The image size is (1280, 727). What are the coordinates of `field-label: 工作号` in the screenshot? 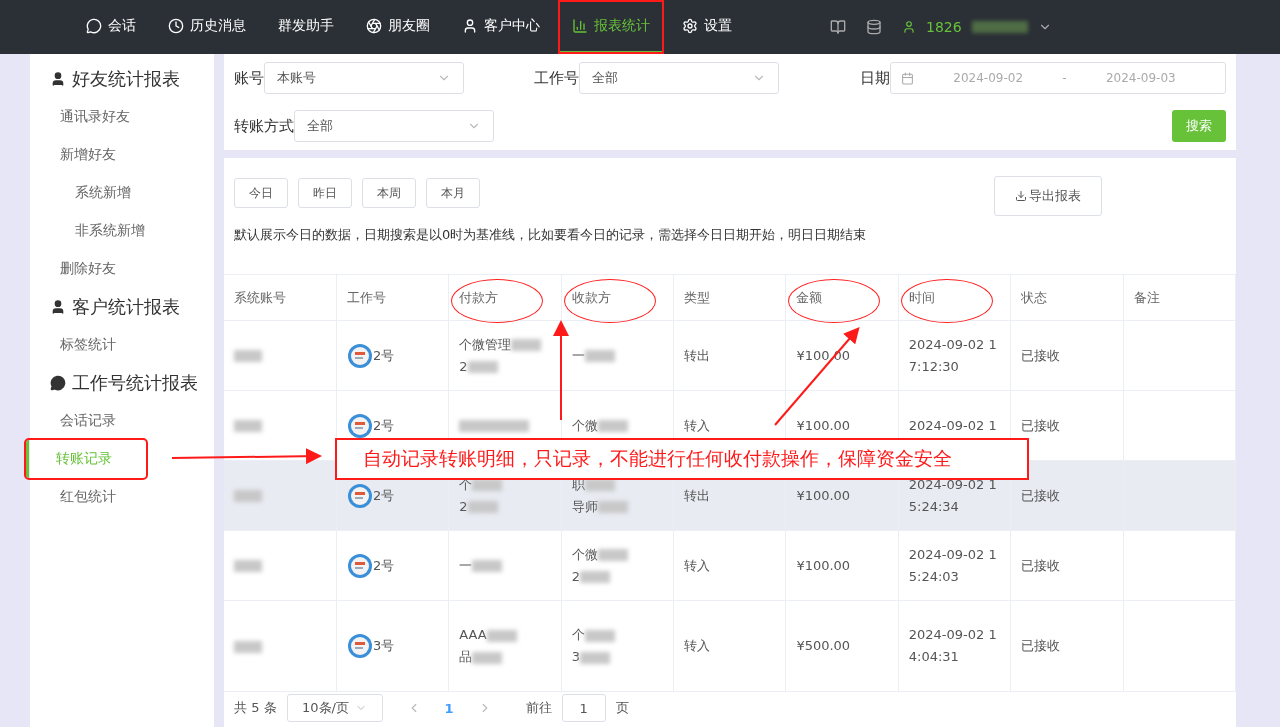 It's located at (556, 78).